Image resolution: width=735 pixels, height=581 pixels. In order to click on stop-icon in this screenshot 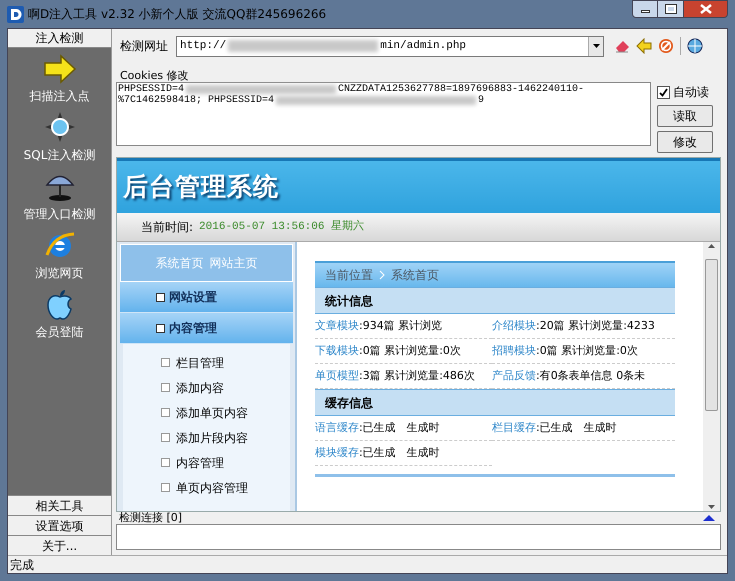, I will do `click(666, 46)`.